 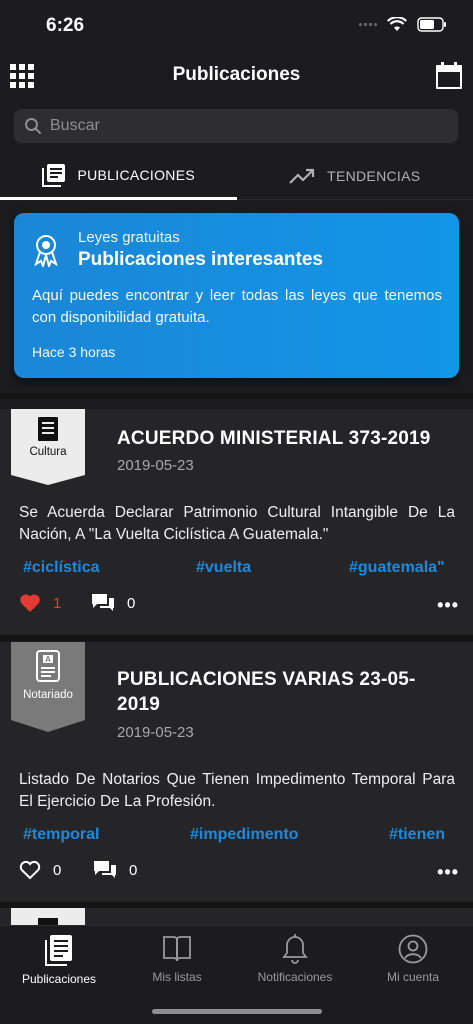 I want to click on nav-bar: Publicaciones, so click(x=236, y=75).